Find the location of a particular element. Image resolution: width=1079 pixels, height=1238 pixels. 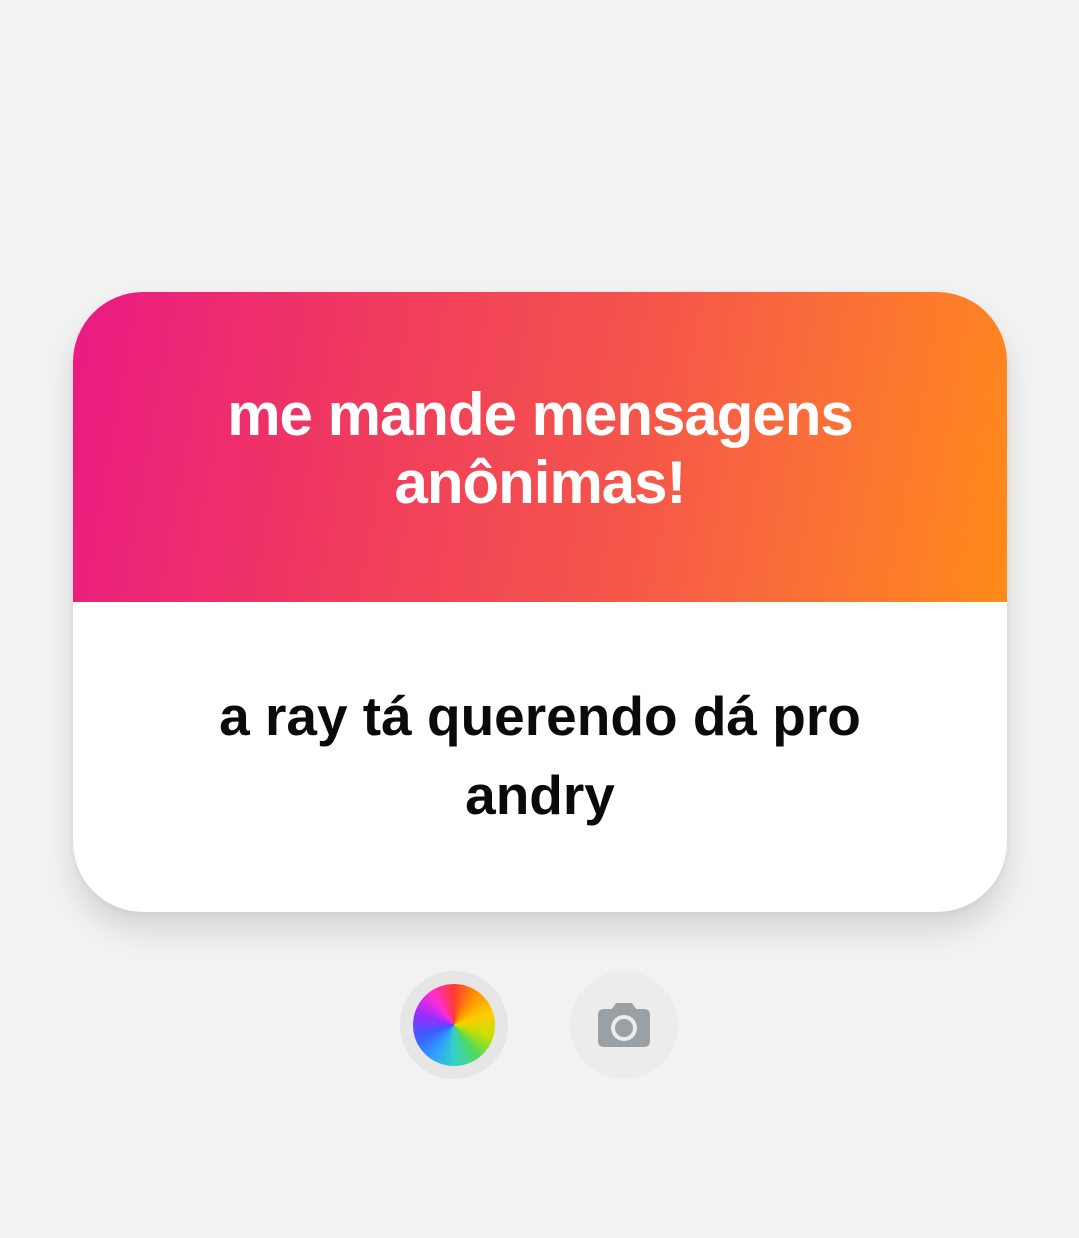

color-picker-button is located at coordinates (454, 1025).